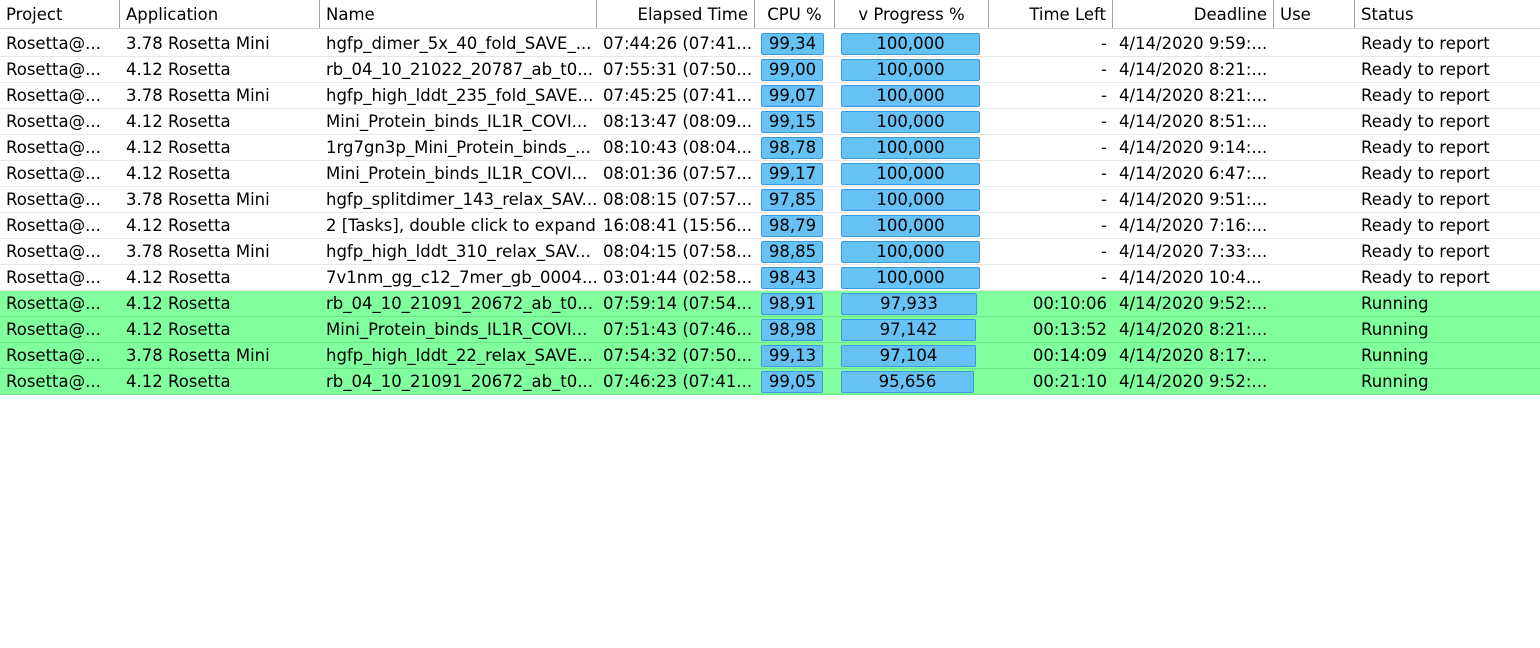 This screenshot has height=648, width=1540. What do you see at coordinates (676, 14) in the screenshot?
I see `column-header-elapsed-time: Elapsed Time` at bounding box center [676, 14].